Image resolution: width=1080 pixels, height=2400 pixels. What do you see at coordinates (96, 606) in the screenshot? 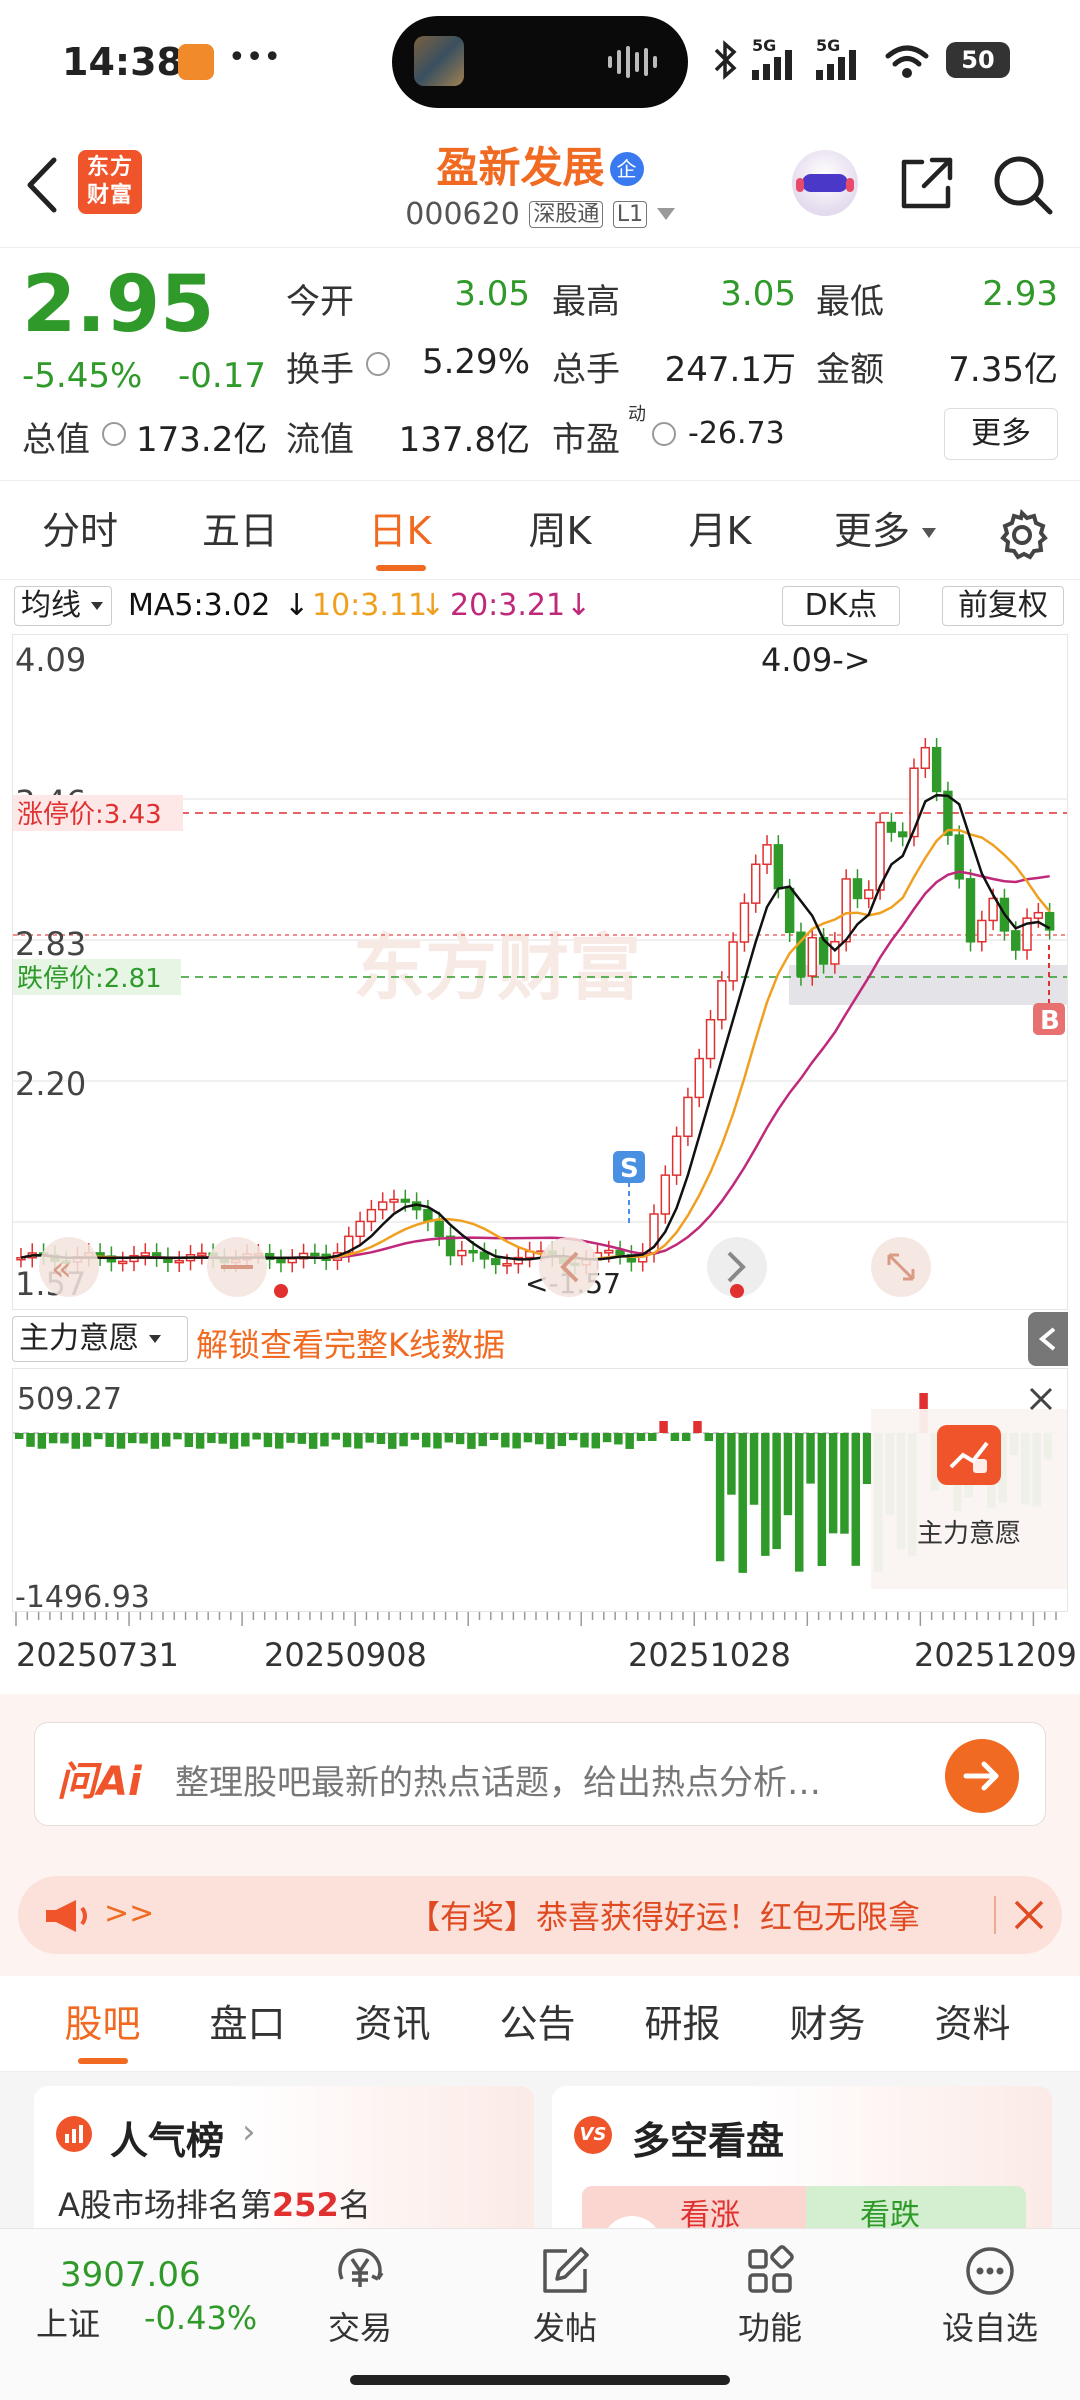
I see `ma-select-caret-icon` at bounding box center [96, 606].